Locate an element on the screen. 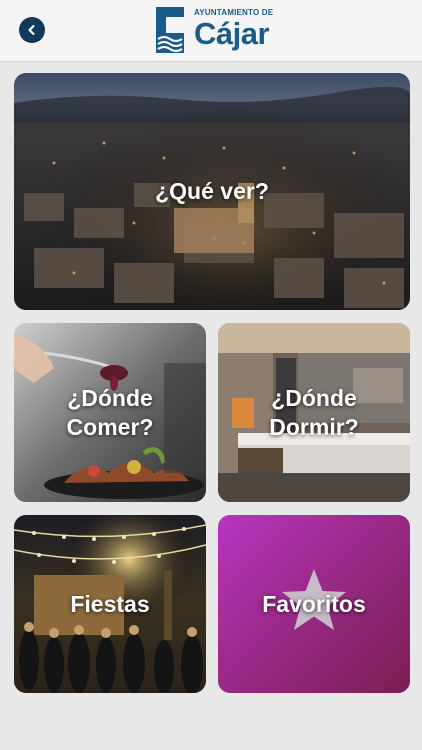  fiestas-card: Fiestas is located at coordinates (110, 604).